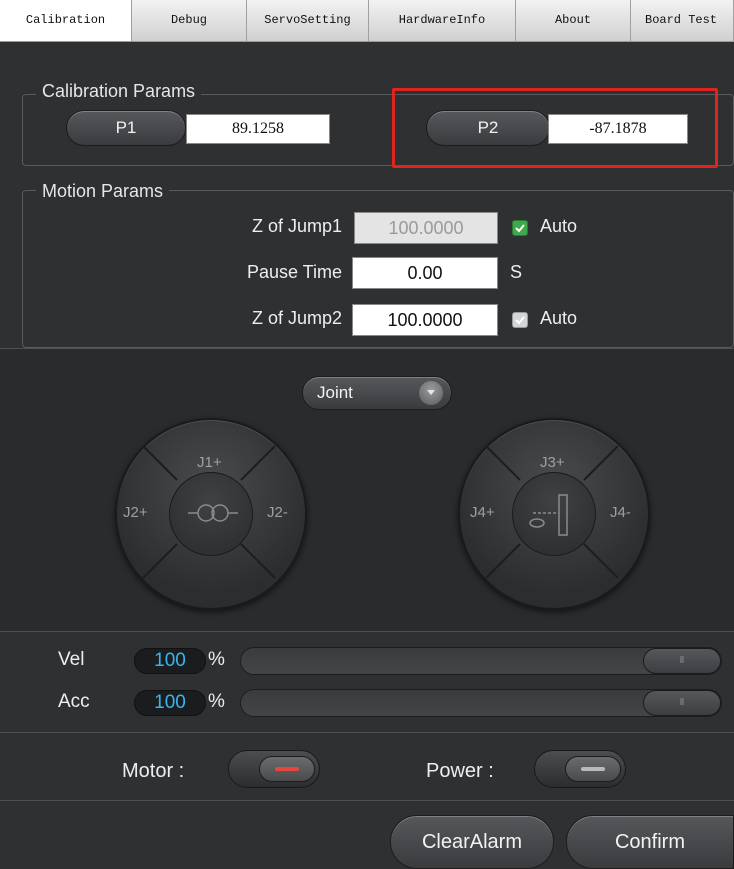 The height and width of the screenshot is (869, 734). What do you see at coordinates (377, 393) in the screenshot?
I see `jog-mode-dropdown: Joint` at bounding box center [377, 393].